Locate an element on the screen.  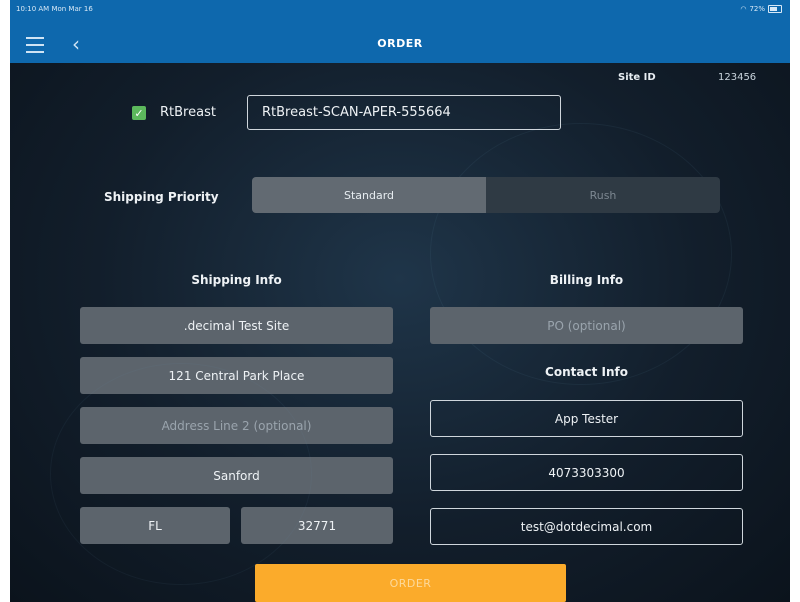
address-line2-field: Address Line 2 (optional) is located at coordinates (236, 425).